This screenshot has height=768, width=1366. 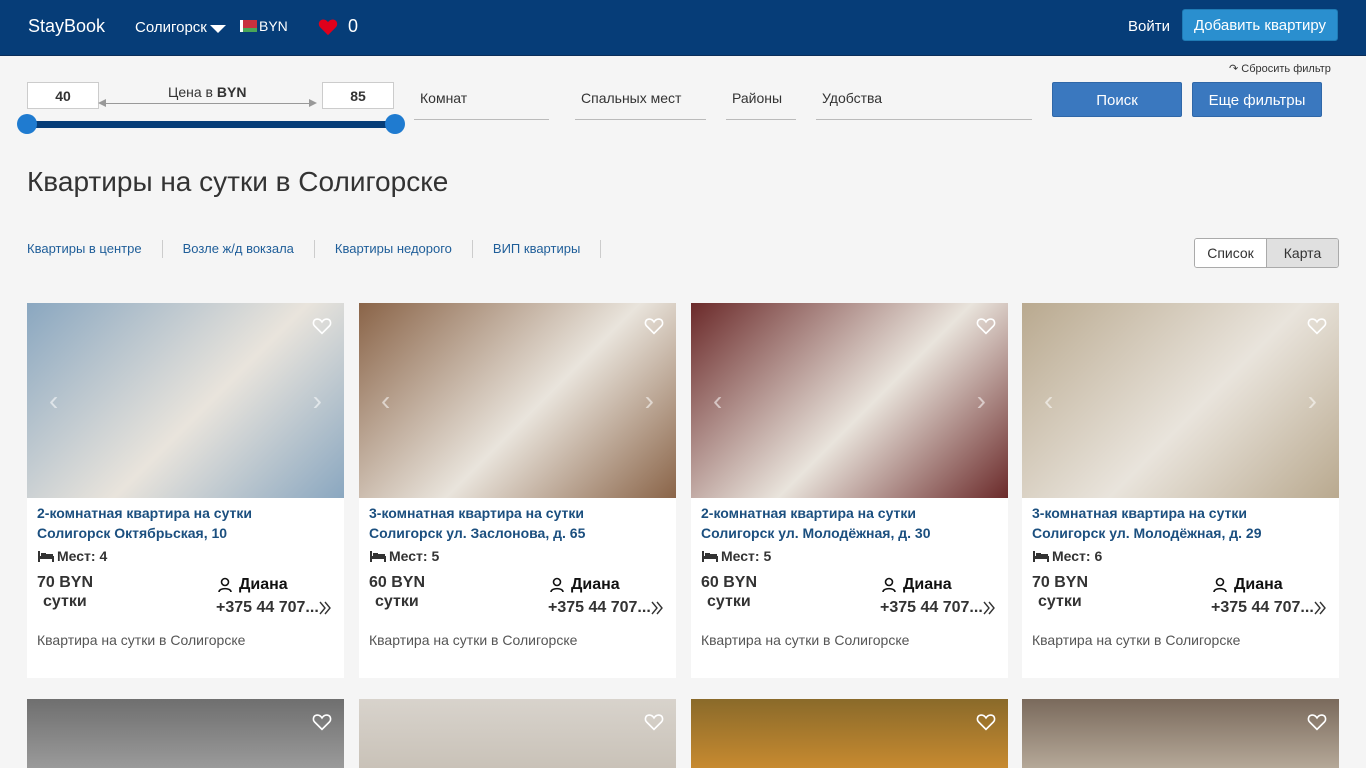 I want to click on login-link: Войти, so click(x=1149, y=26).